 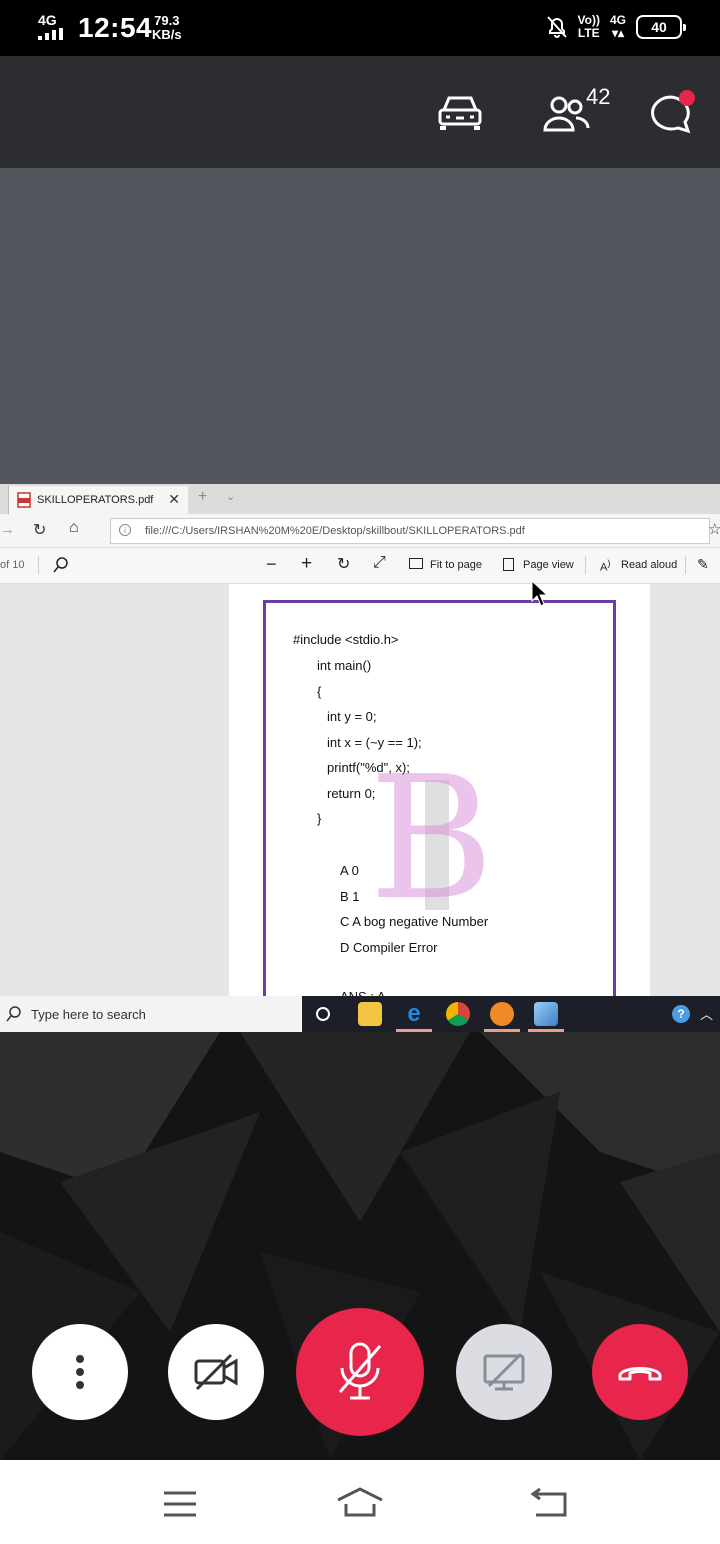 I want to click on mouse-cursor-icon, so click(x=540, y=593).